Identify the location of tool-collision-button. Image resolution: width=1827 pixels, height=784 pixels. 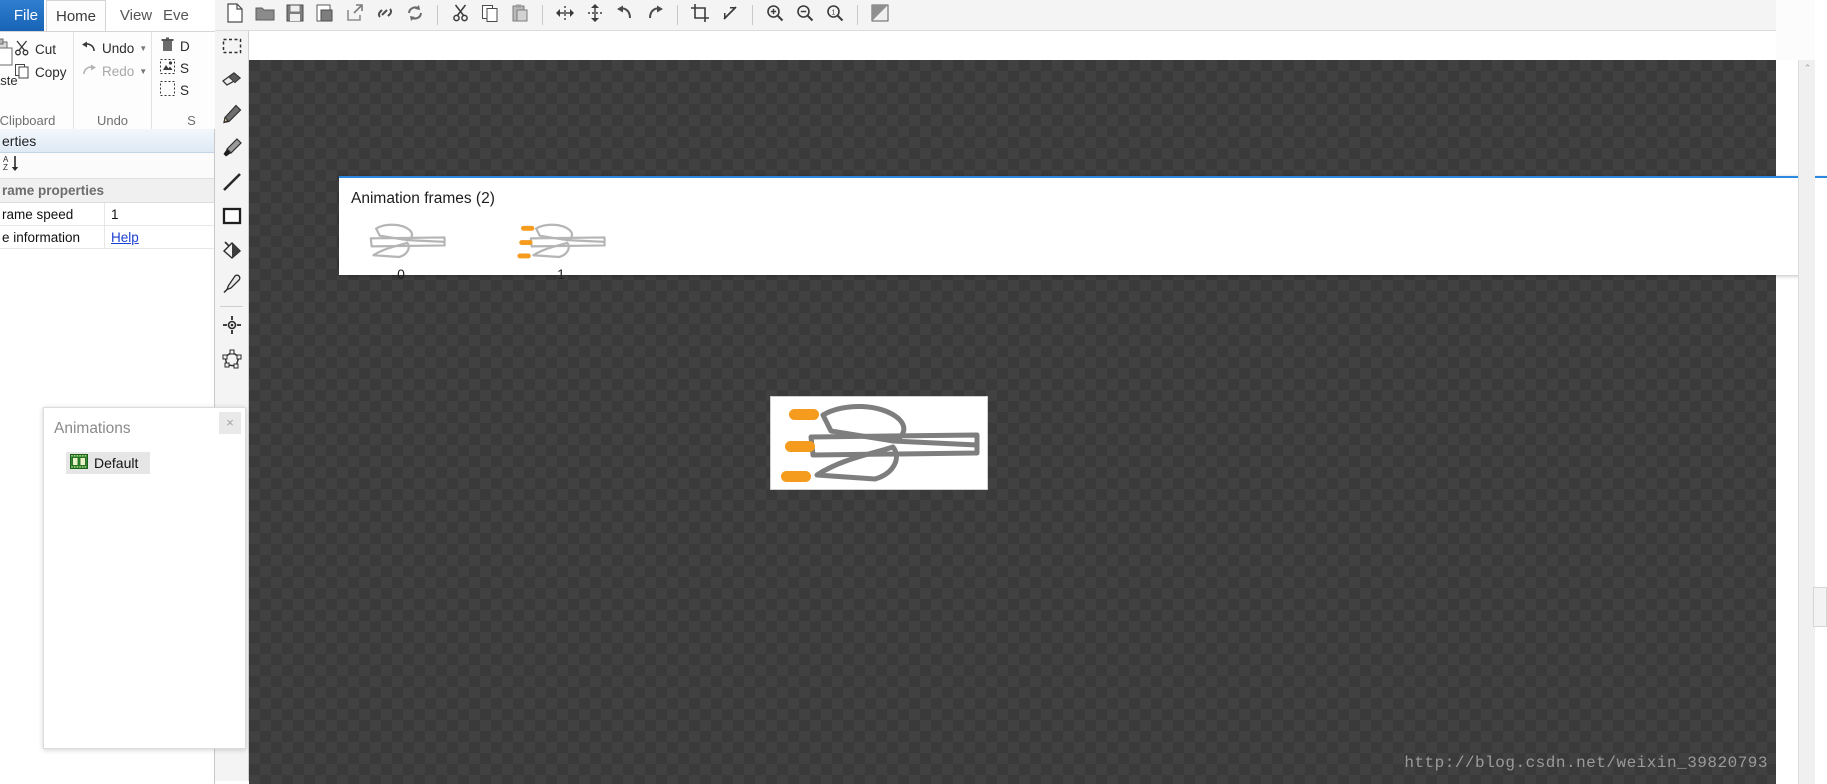
(232, 361).